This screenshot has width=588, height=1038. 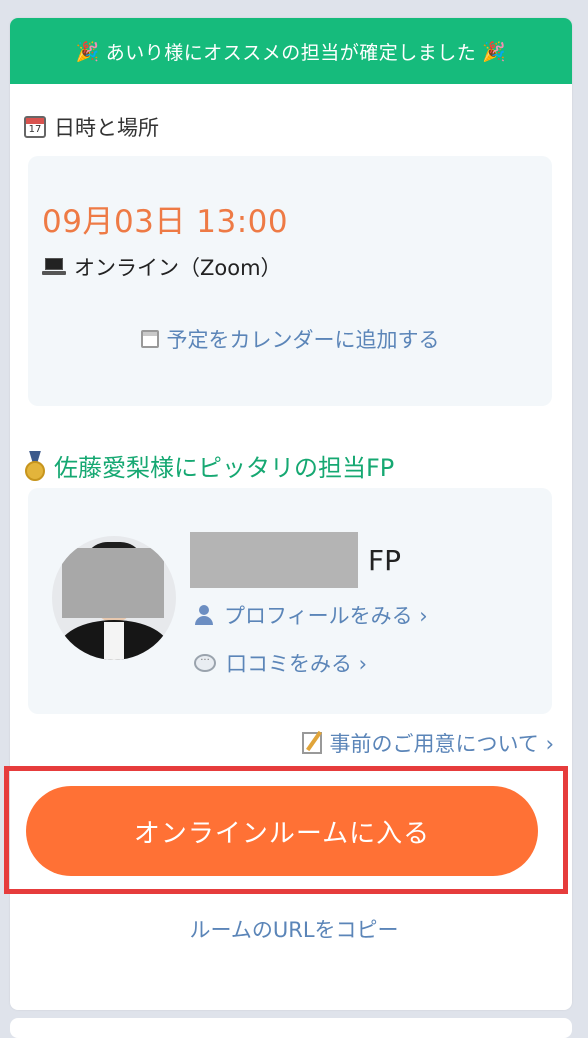 I want to click on section-label-text: 日時と場所, so click(x=106, y=128).